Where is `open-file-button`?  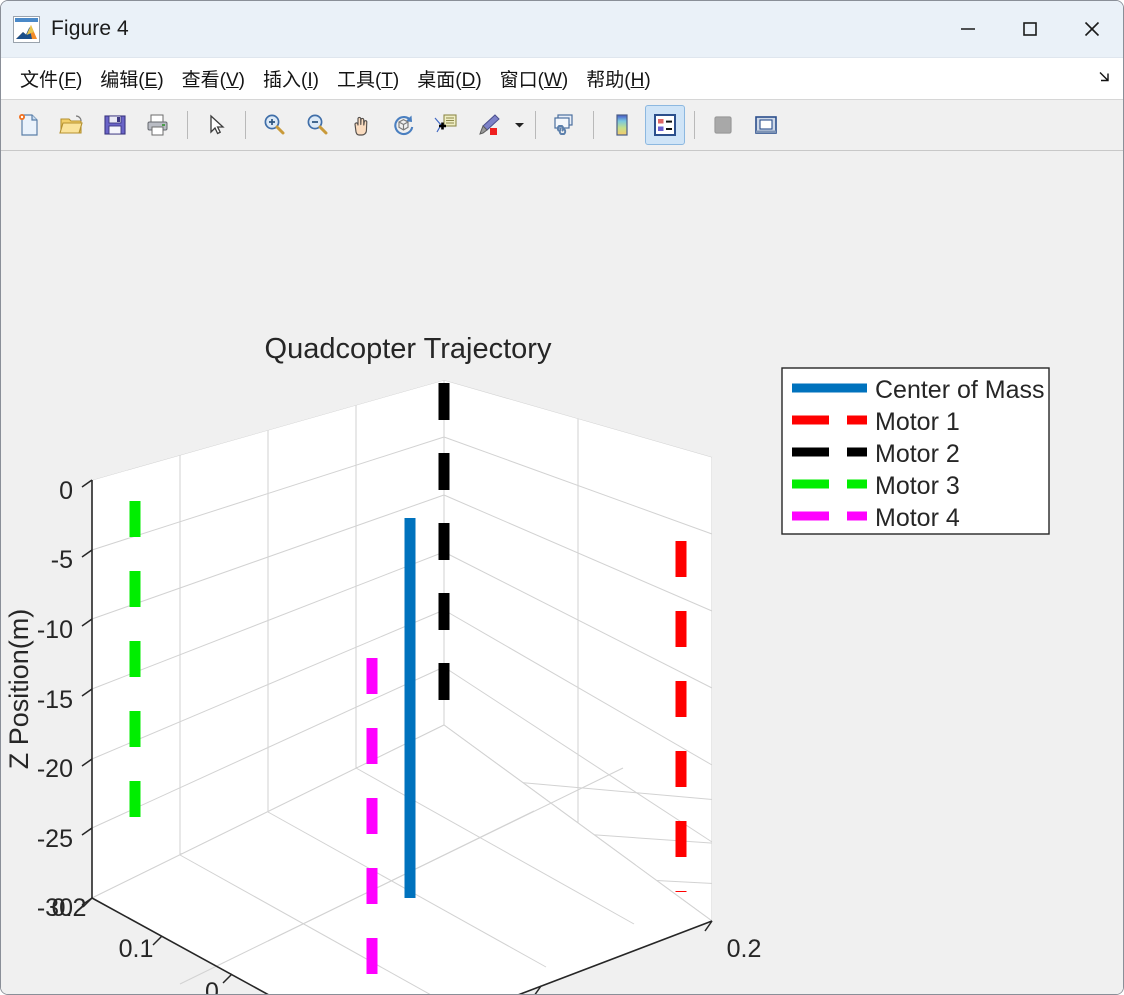
open-file-button is located at coordinates (72, 125).